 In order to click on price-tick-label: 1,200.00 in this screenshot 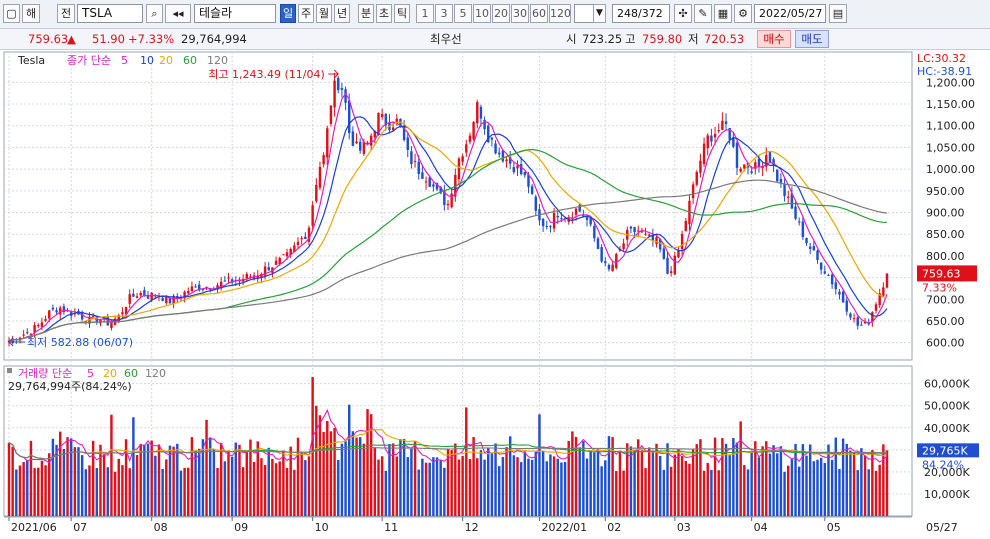, I will do `click(950, 82)`.